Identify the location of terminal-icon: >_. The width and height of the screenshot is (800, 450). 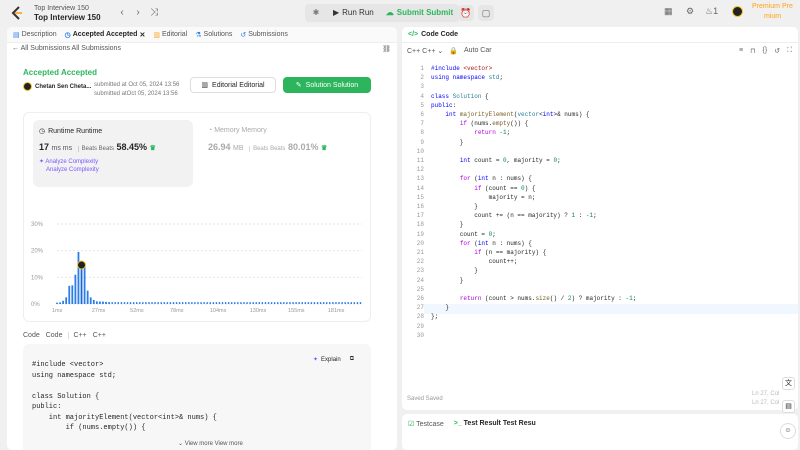
(457, 423).